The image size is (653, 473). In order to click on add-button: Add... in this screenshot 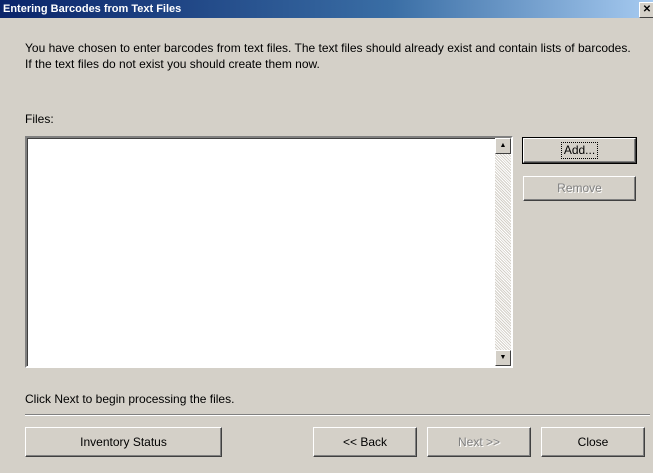, I will do `click(579, 150)`.